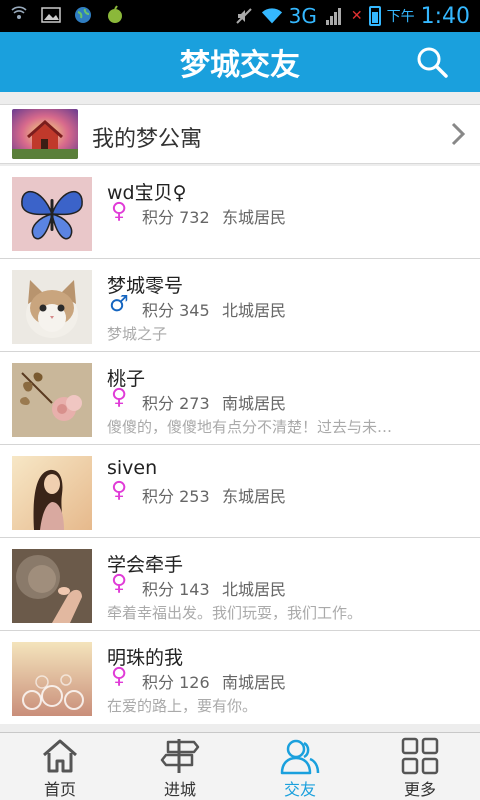 This screenshot has height=800, width=480. What do you see at coordinates (176, 403) in the screenshot?
I see `friend-score: 积分 273` at bounding box center [176, 403].